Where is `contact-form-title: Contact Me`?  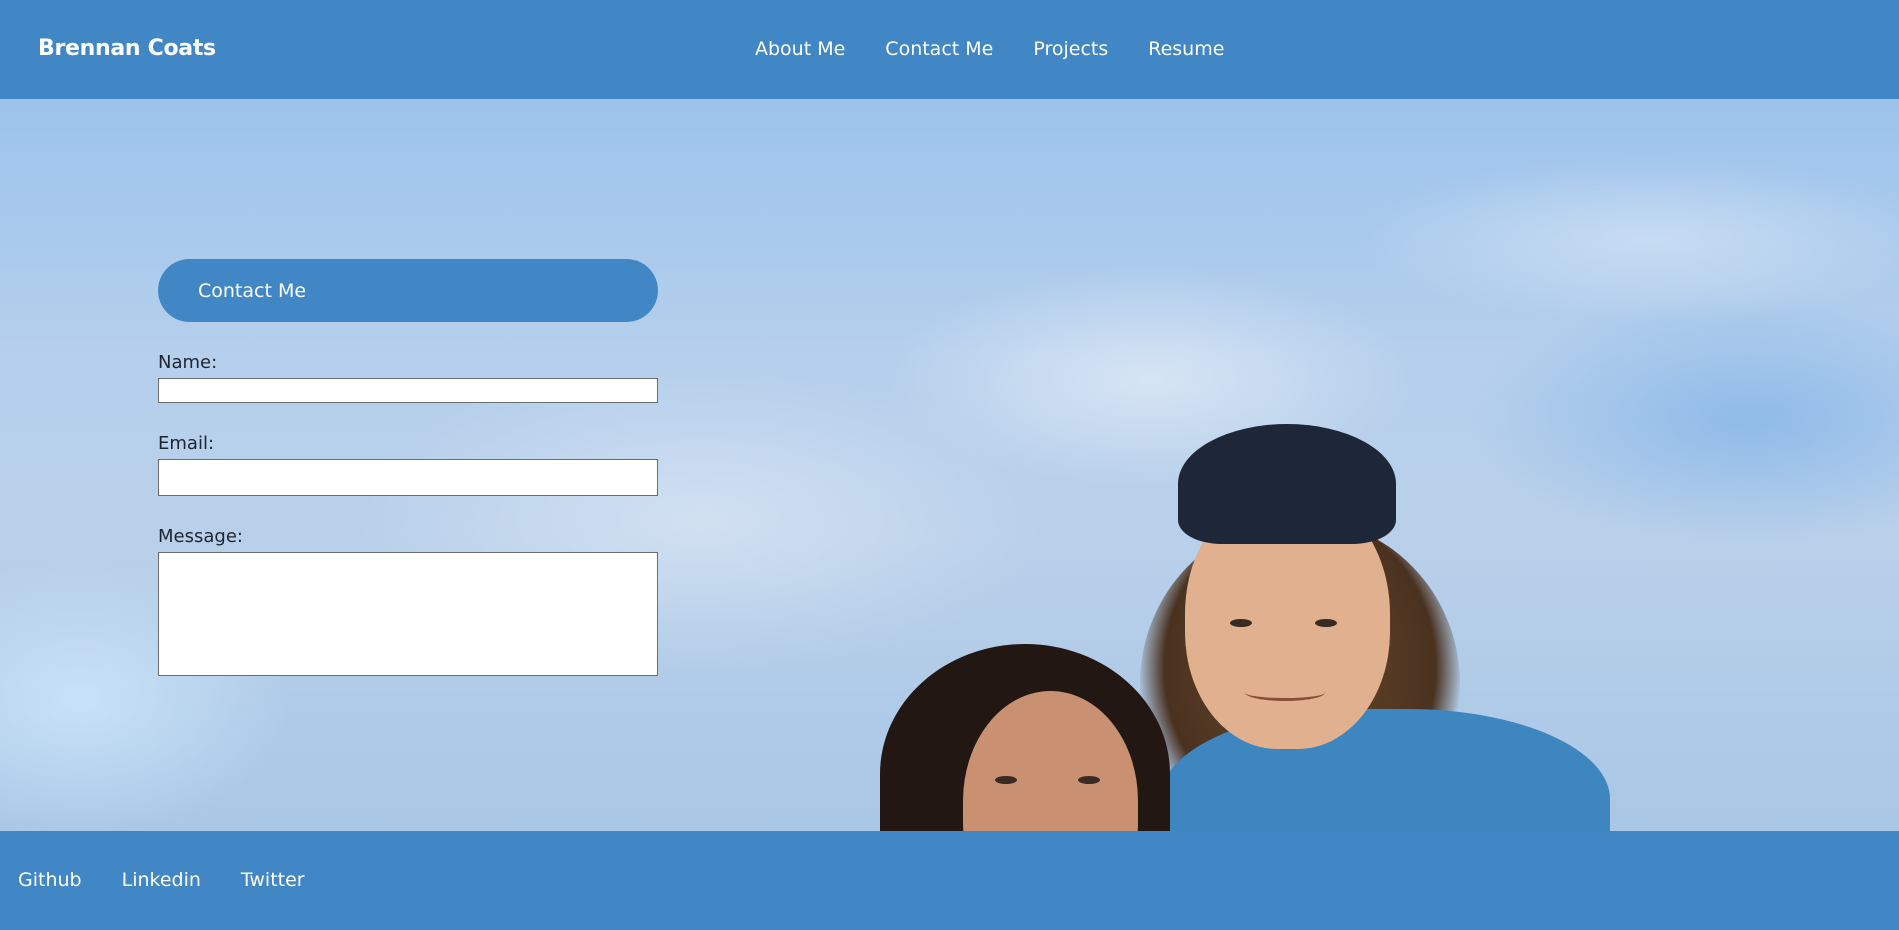
contact-form-title: Contact Me is located at coordinates (408, 290).